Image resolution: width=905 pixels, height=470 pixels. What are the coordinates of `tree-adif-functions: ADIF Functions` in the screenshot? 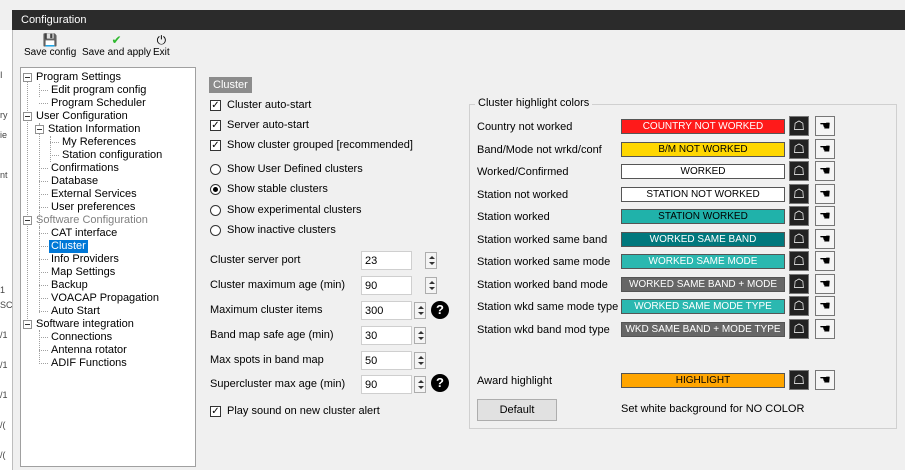 It's located at (89, 363).